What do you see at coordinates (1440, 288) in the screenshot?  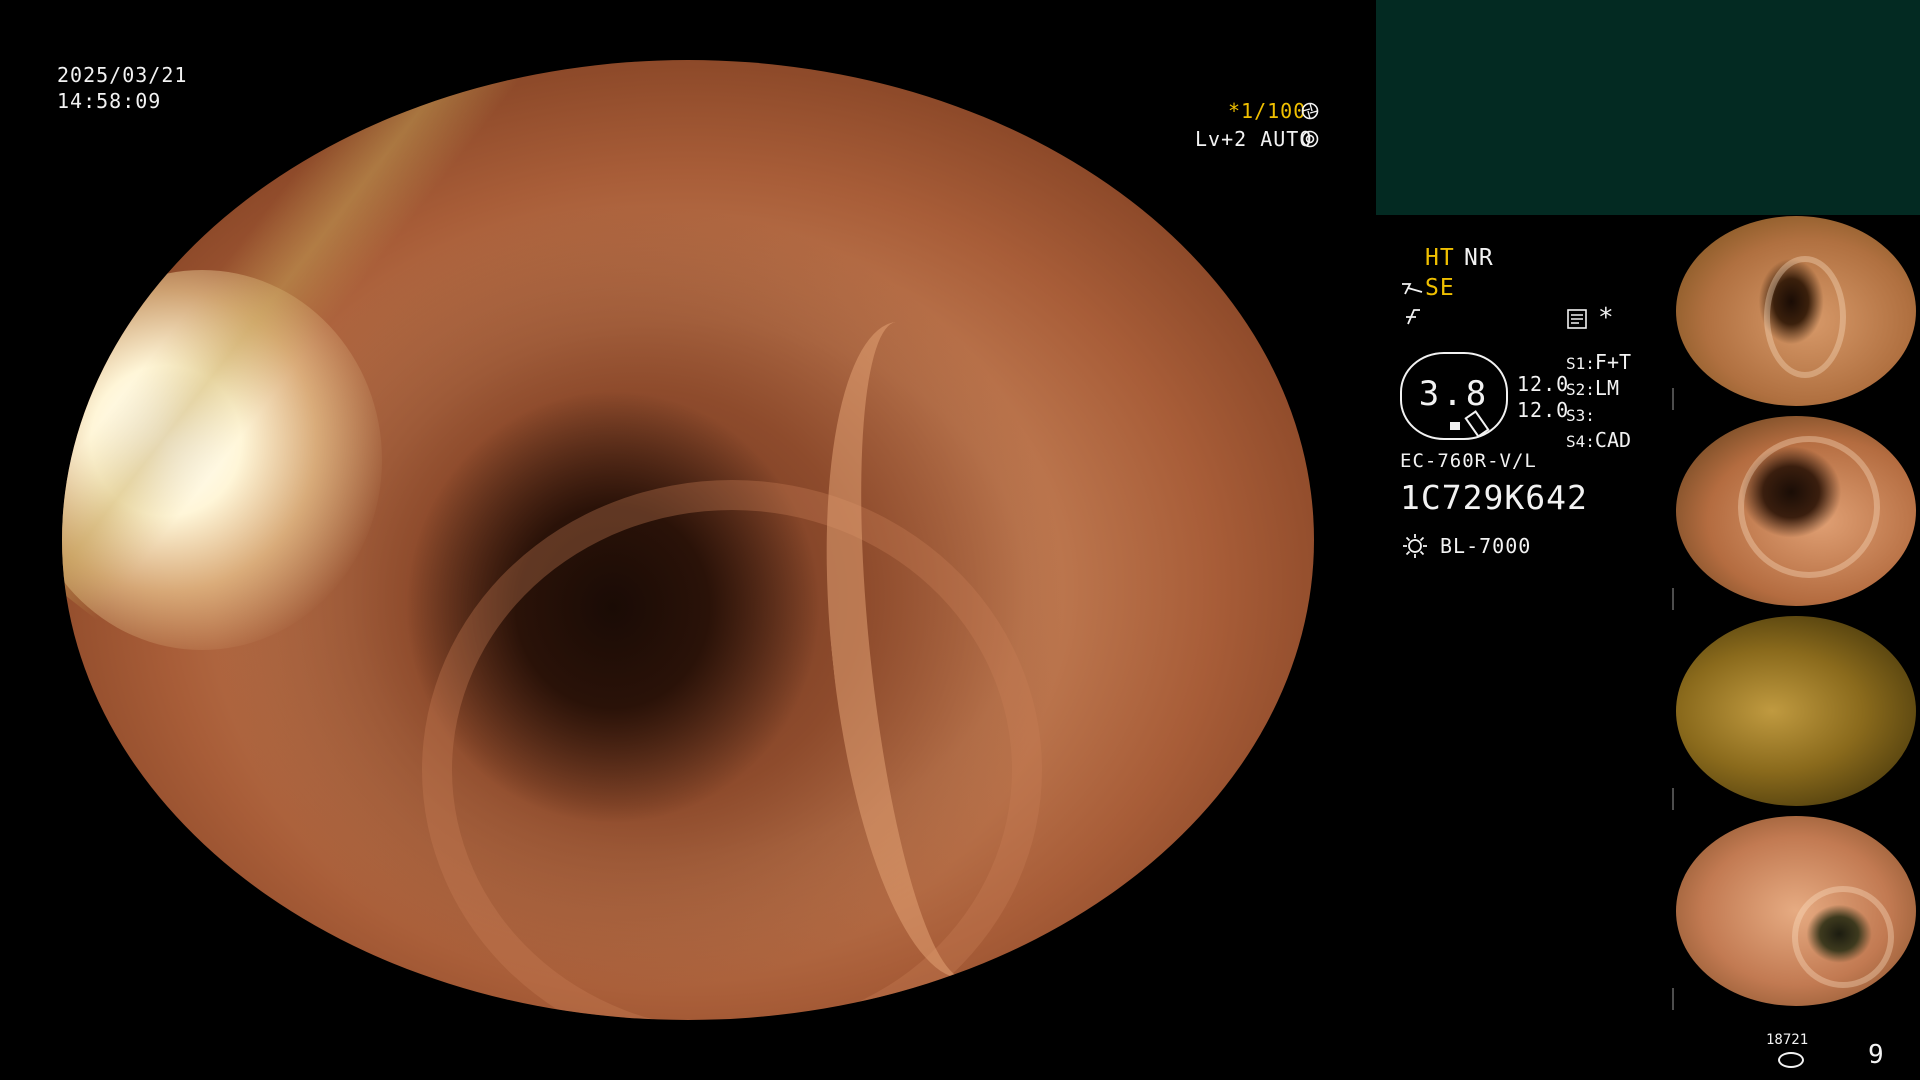 I see `se-mode: SE` at bounding box center [1440, 288].